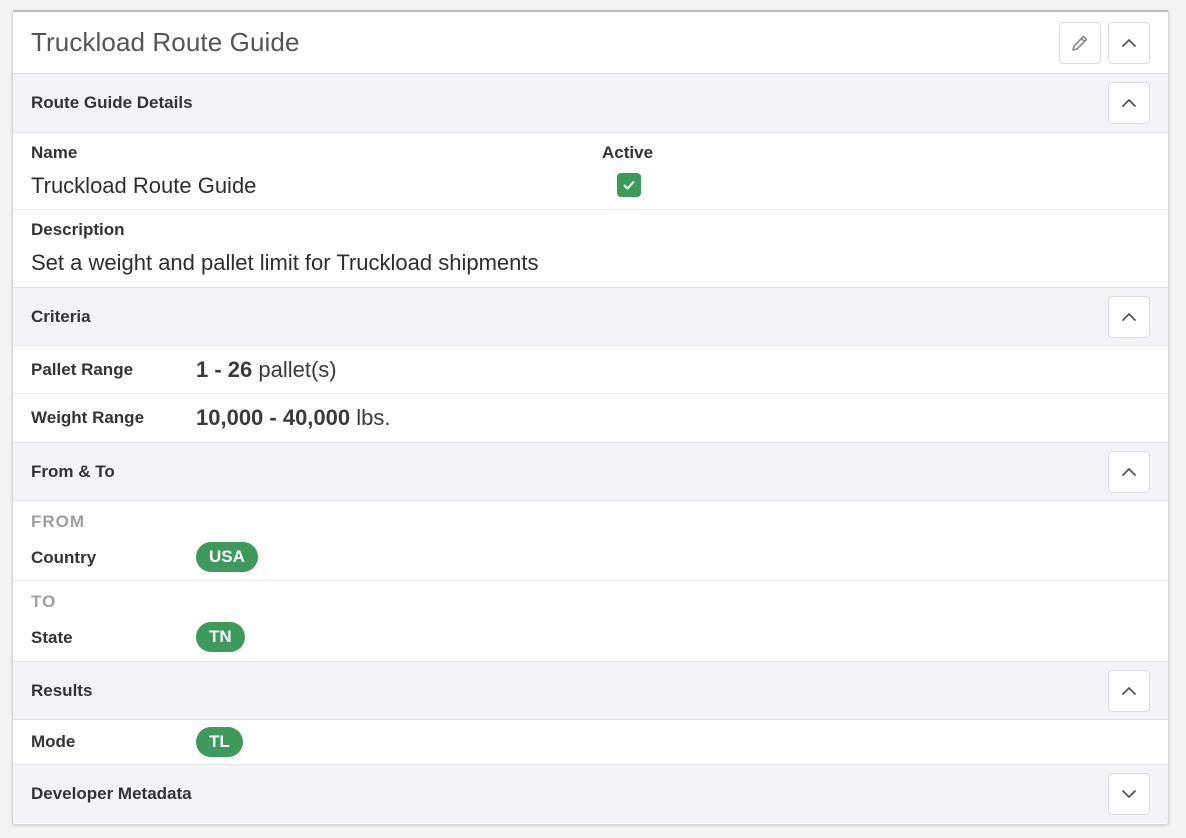 The height and width of the screenshot is (838, 1186). I want to click on weight-range-numbers: 10,000 - 40,000, so click(273, 417).